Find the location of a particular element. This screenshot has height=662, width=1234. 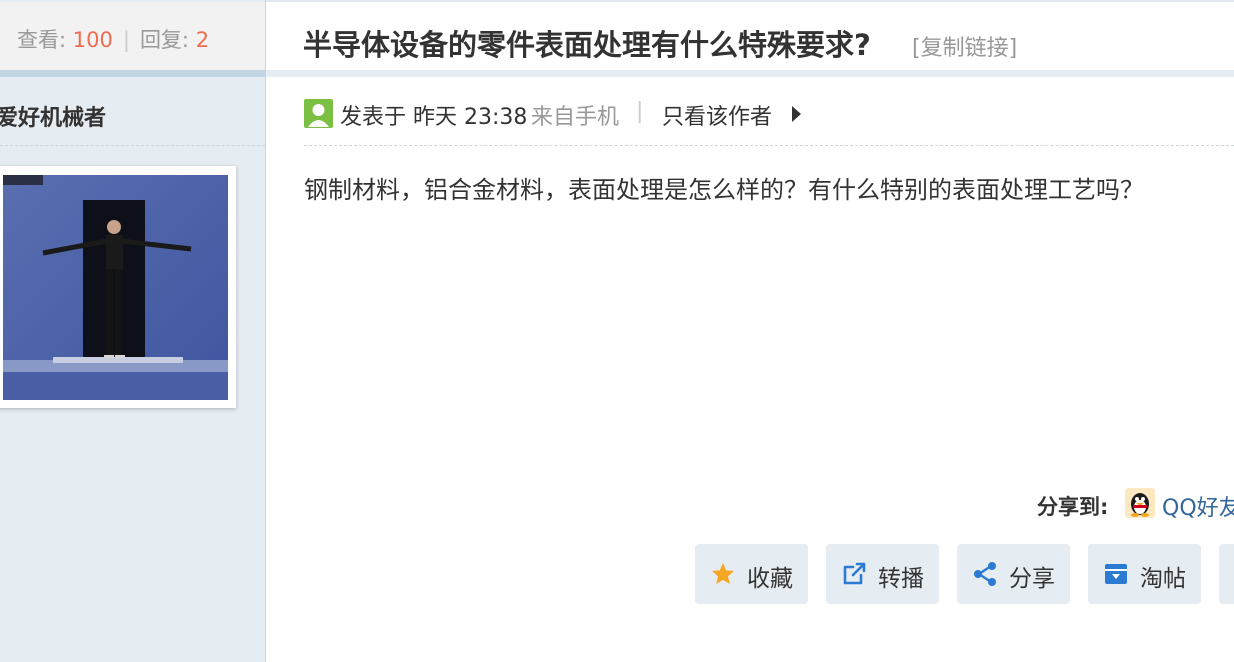

share-button: 分享 is located at coordinates (1013, 574).